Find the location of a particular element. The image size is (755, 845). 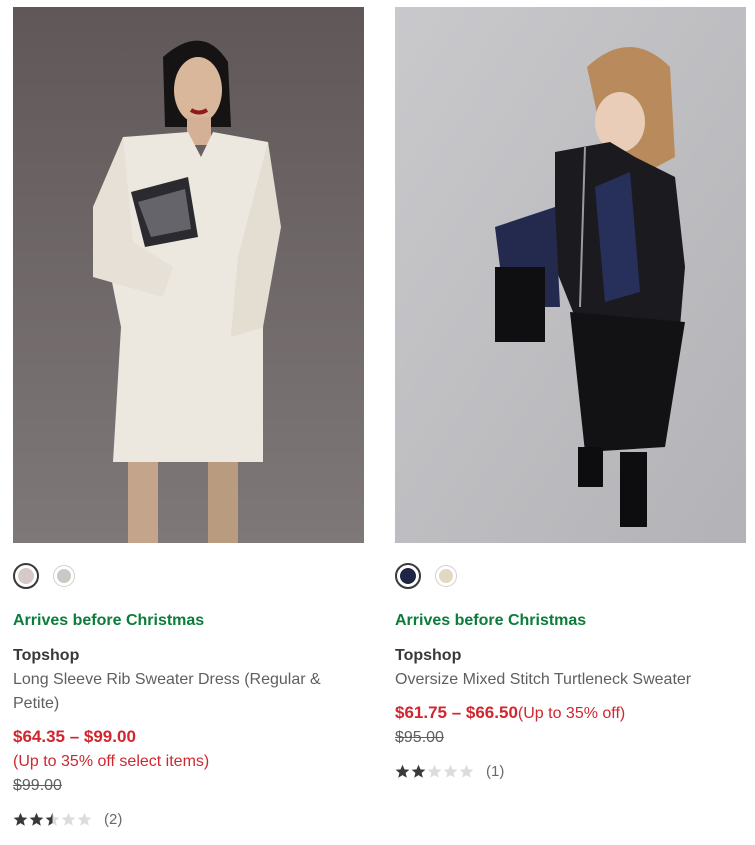

rating: (1) is located at coordinates (570, 771).